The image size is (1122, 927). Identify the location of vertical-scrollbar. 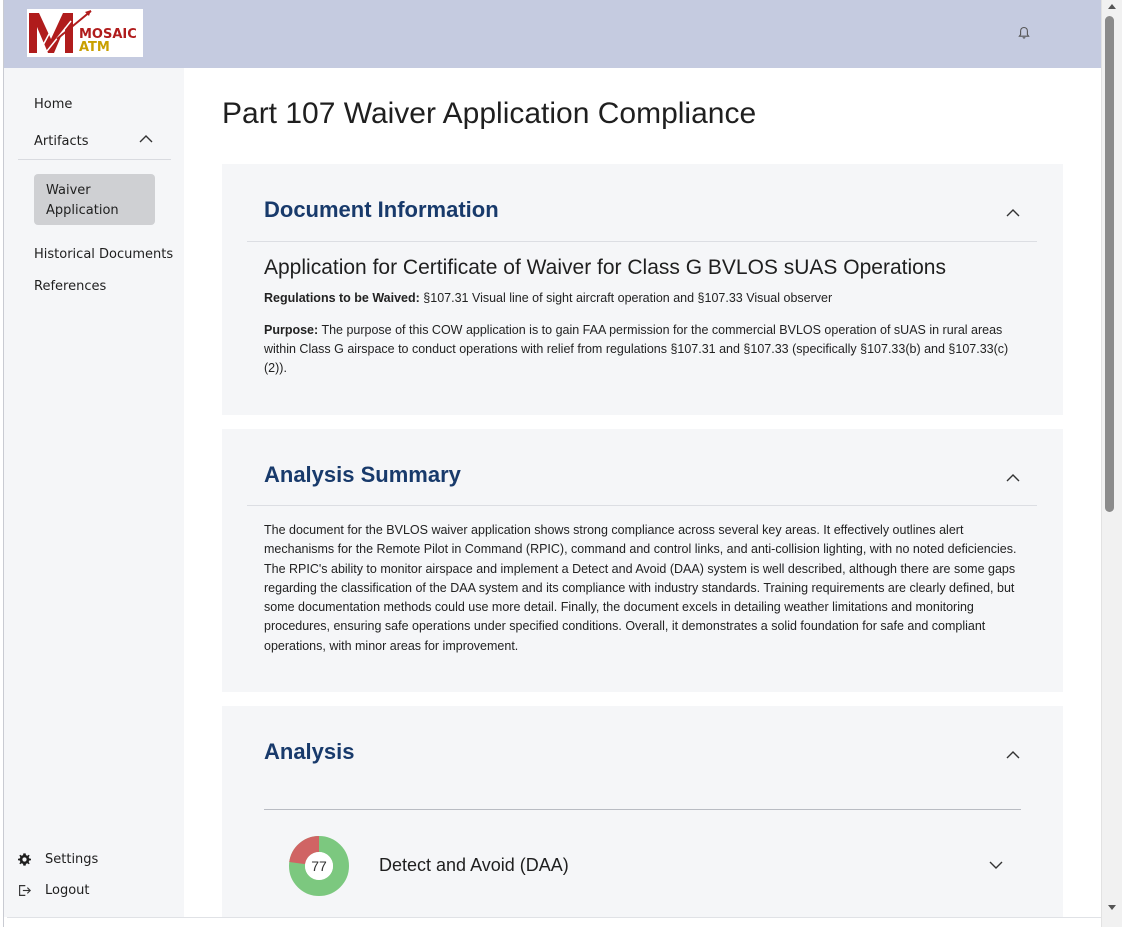
(1111, 463).